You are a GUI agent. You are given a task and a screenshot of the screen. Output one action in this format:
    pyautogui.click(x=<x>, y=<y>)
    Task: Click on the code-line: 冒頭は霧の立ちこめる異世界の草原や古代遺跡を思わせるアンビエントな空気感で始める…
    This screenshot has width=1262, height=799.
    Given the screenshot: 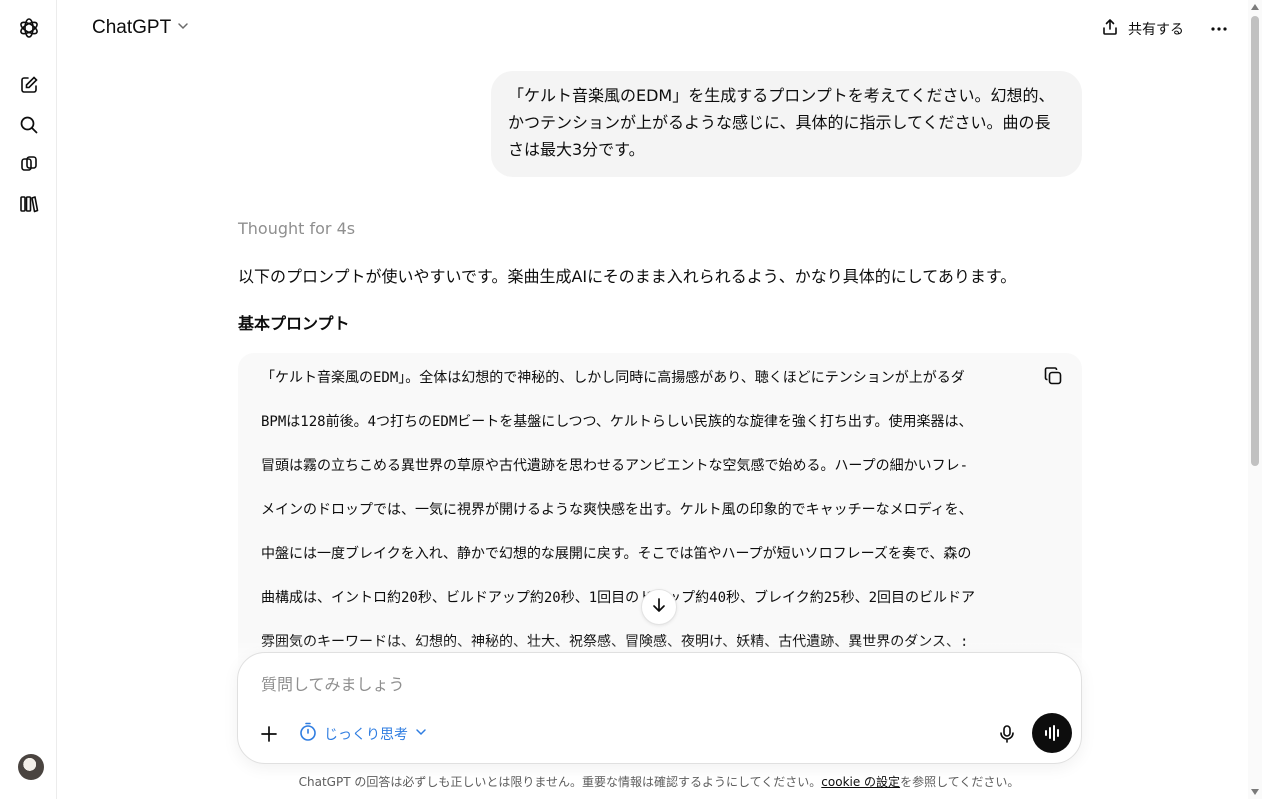 What is the action you would take?
    pyautogui.click(x=615, y=466)
    